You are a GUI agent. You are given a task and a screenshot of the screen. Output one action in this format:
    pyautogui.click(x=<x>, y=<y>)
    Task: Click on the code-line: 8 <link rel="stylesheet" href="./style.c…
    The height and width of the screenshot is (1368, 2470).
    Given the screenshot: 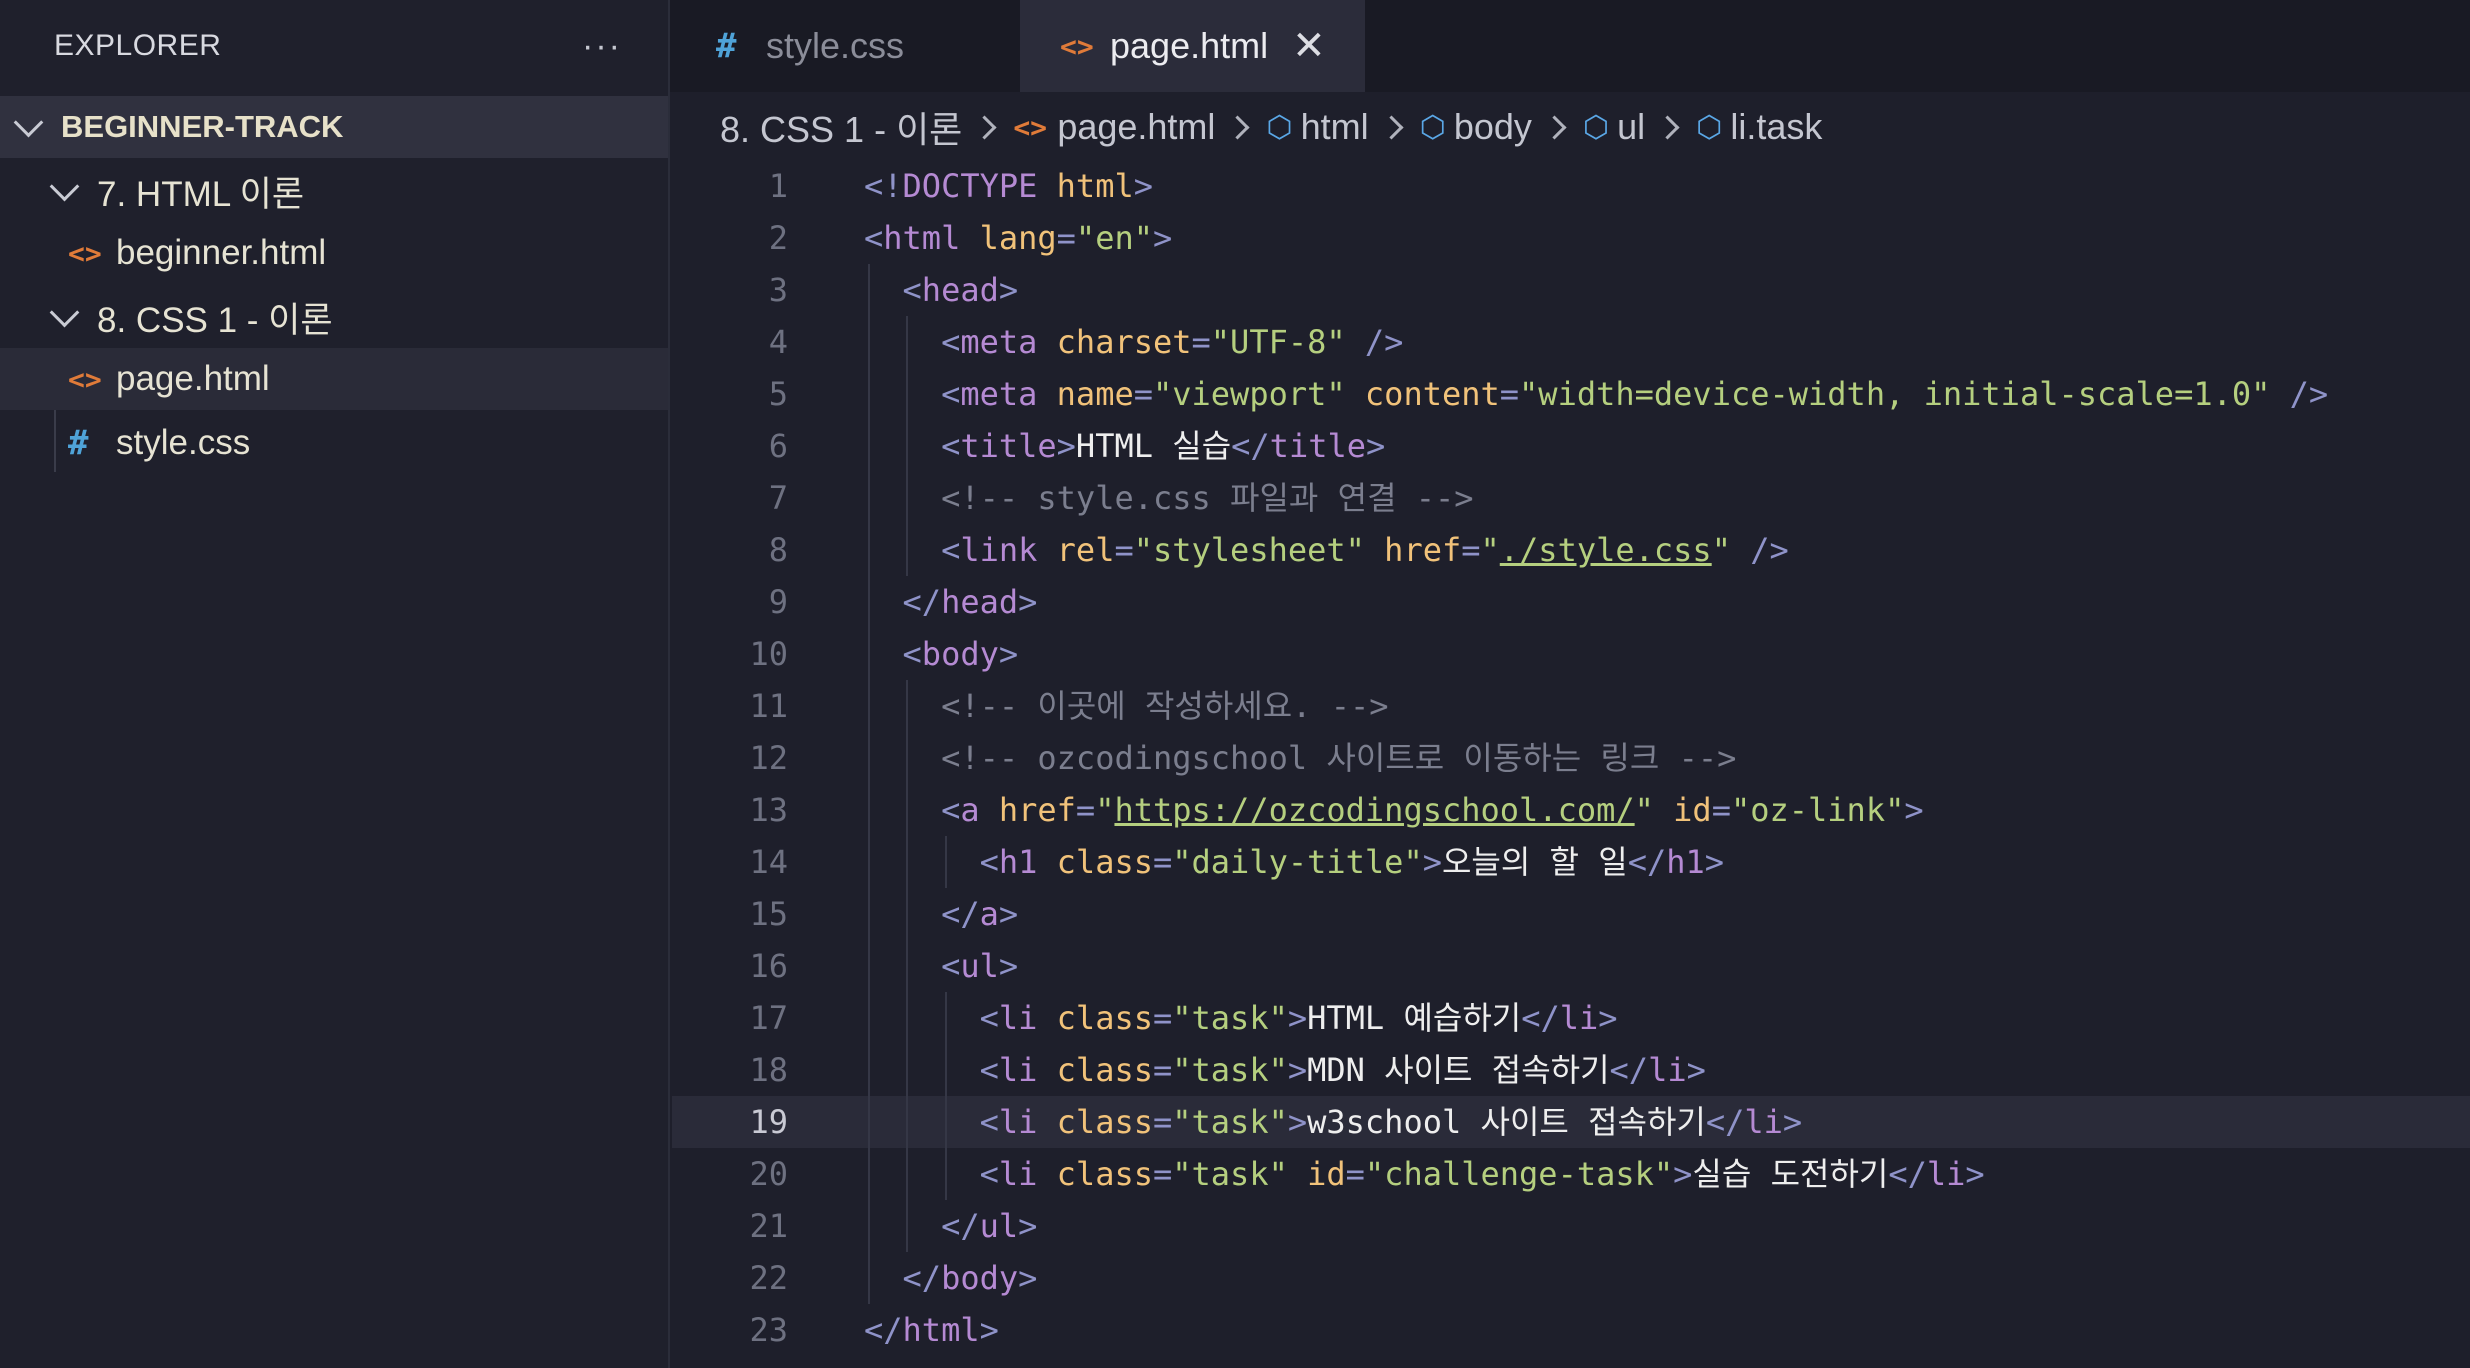 What is the action you would take?
    pyautogui.click(x=1571, y=550)
    